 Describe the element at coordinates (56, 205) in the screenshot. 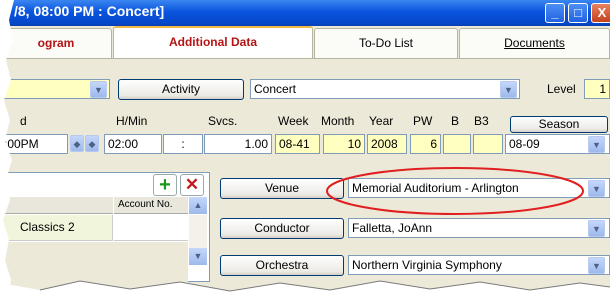

I see `grid-header-name` at that location.